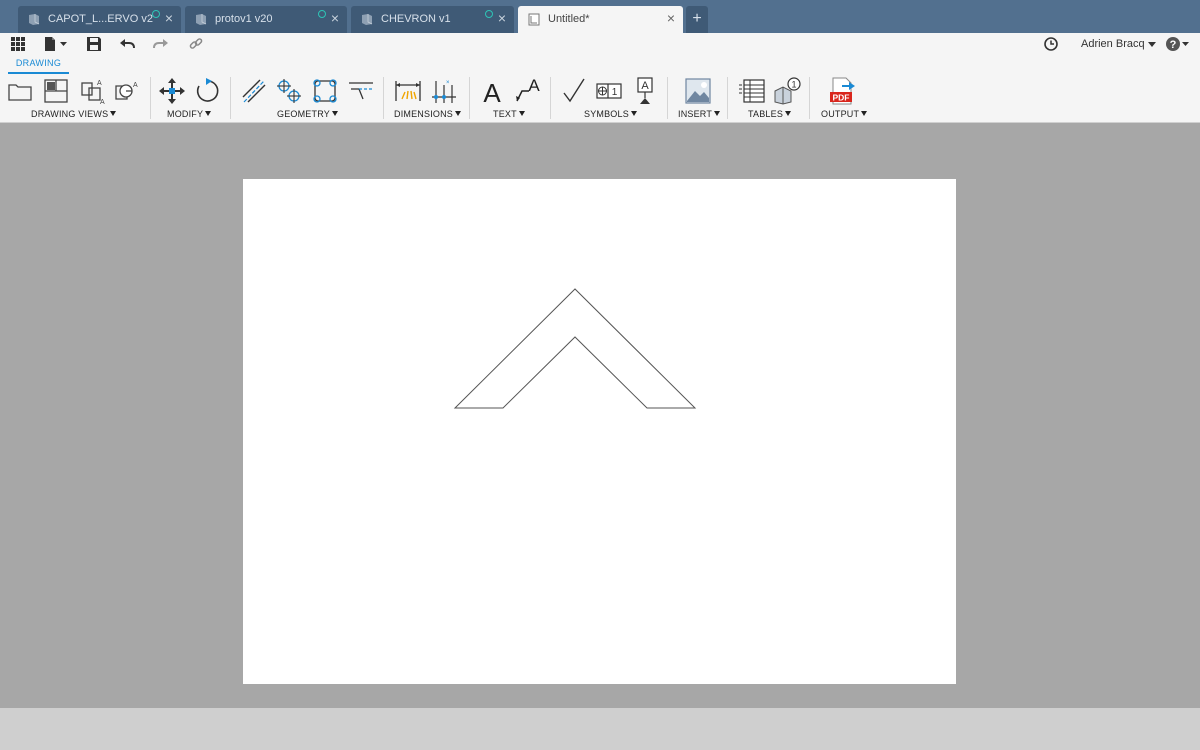 This screenshot has height=750, width=1200. What do you see at coordinates (770, 114) in the screenshot?
I see `tables-menu: TABLES` at bounding box center [770, 114].